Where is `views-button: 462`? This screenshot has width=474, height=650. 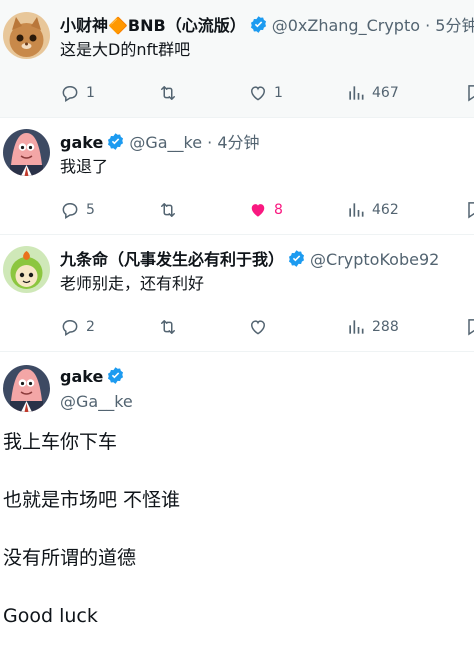
views-button: 462 is located at coordinates (372, 210).